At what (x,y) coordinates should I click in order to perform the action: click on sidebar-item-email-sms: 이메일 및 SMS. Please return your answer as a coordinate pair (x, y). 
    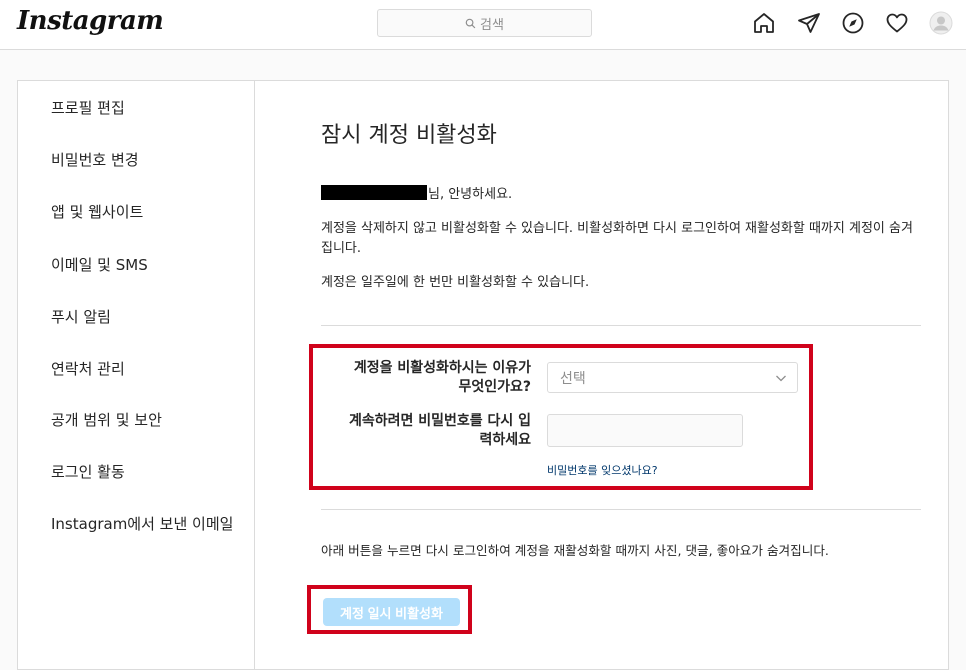
    Looking at the image, I should click on (146, 265).